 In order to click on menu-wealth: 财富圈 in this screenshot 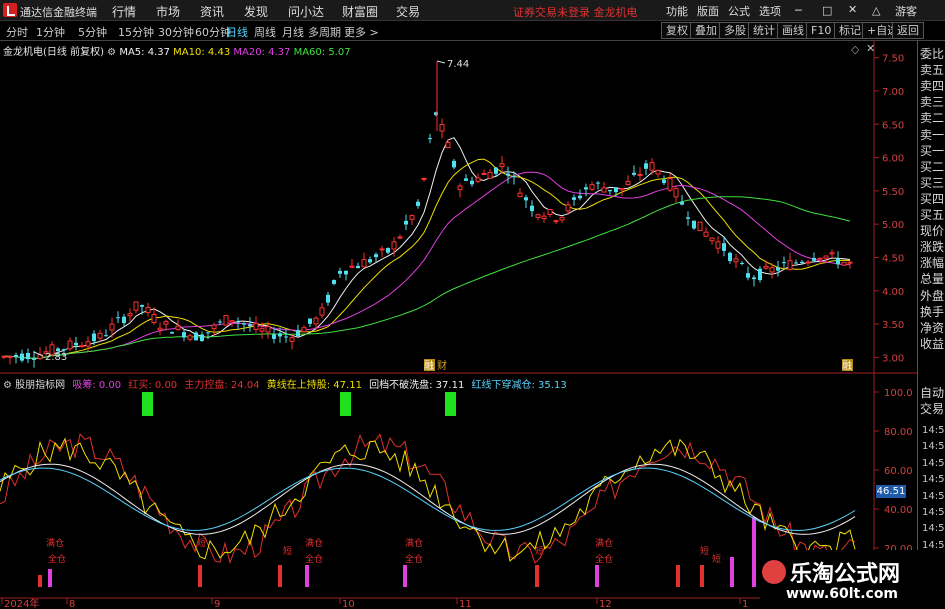, I will do `click(360, 11)`.